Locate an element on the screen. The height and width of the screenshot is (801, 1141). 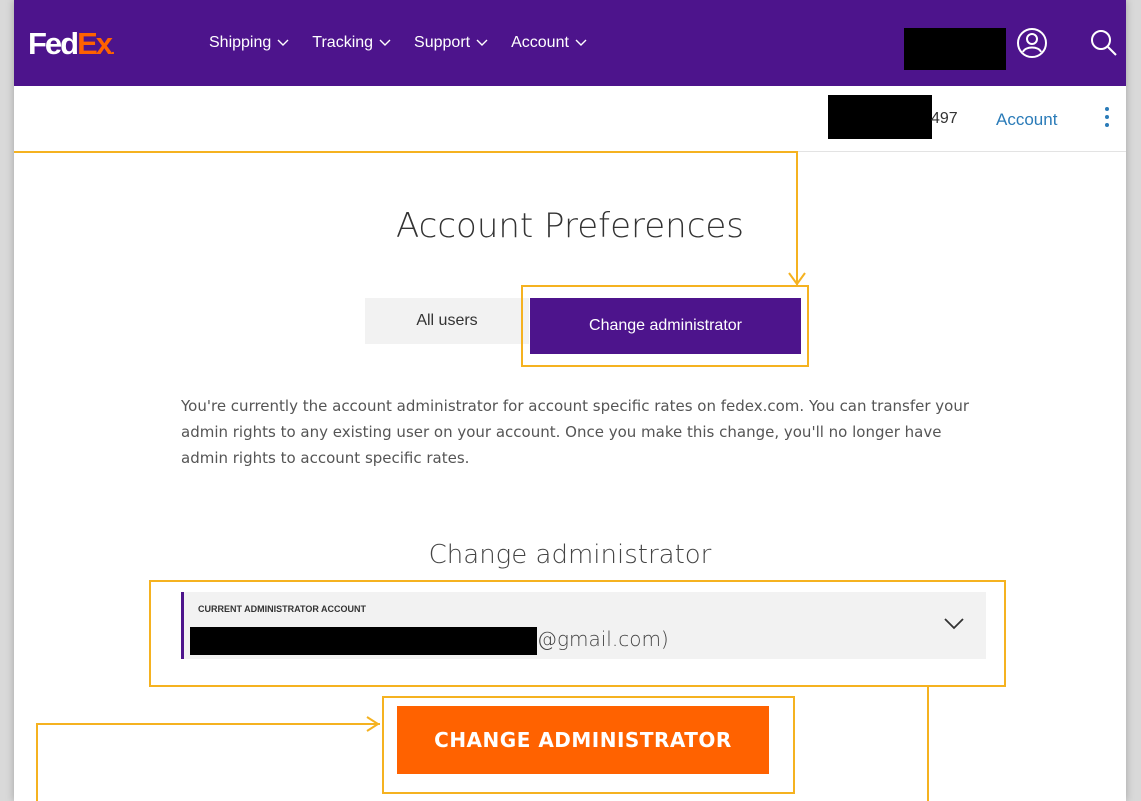
nav-account: Account is located at coordinates (549, 43).